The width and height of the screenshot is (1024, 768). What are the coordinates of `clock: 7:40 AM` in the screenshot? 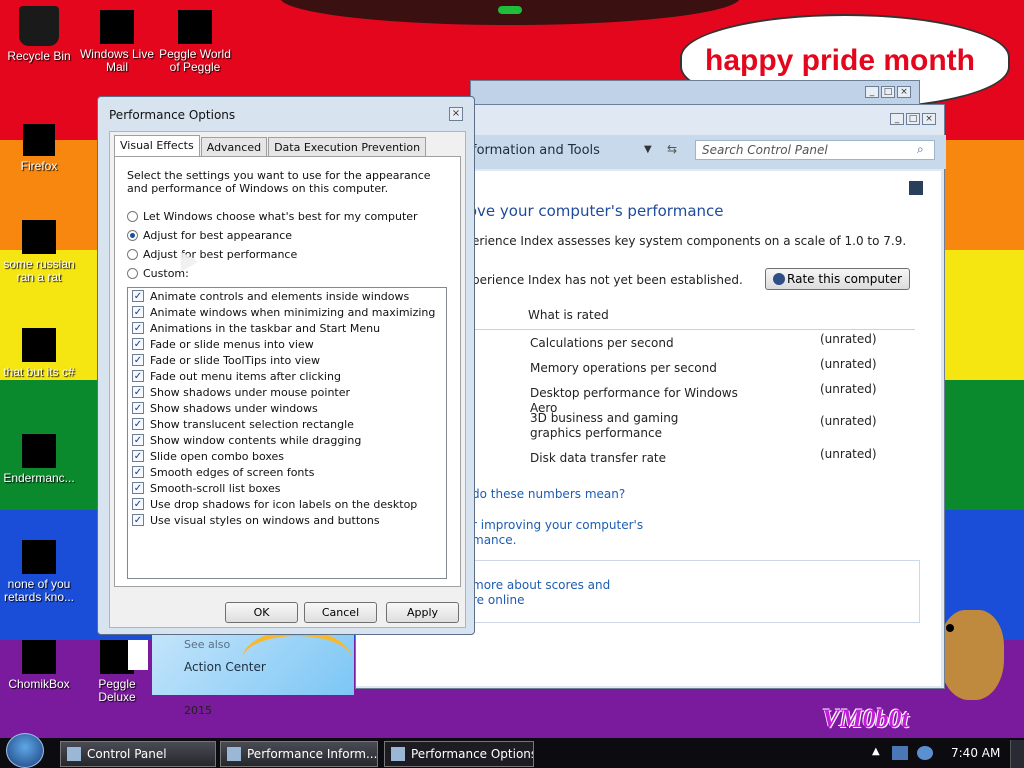 It's located at (975, 753).